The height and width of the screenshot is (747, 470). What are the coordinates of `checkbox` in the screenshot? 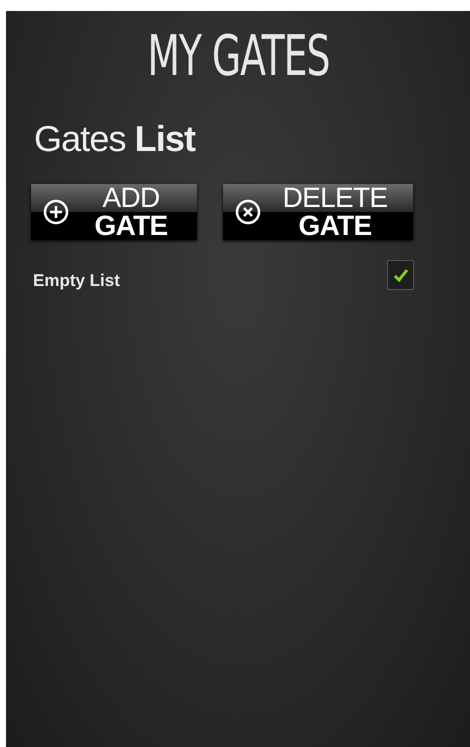 It's located at (400, 275).